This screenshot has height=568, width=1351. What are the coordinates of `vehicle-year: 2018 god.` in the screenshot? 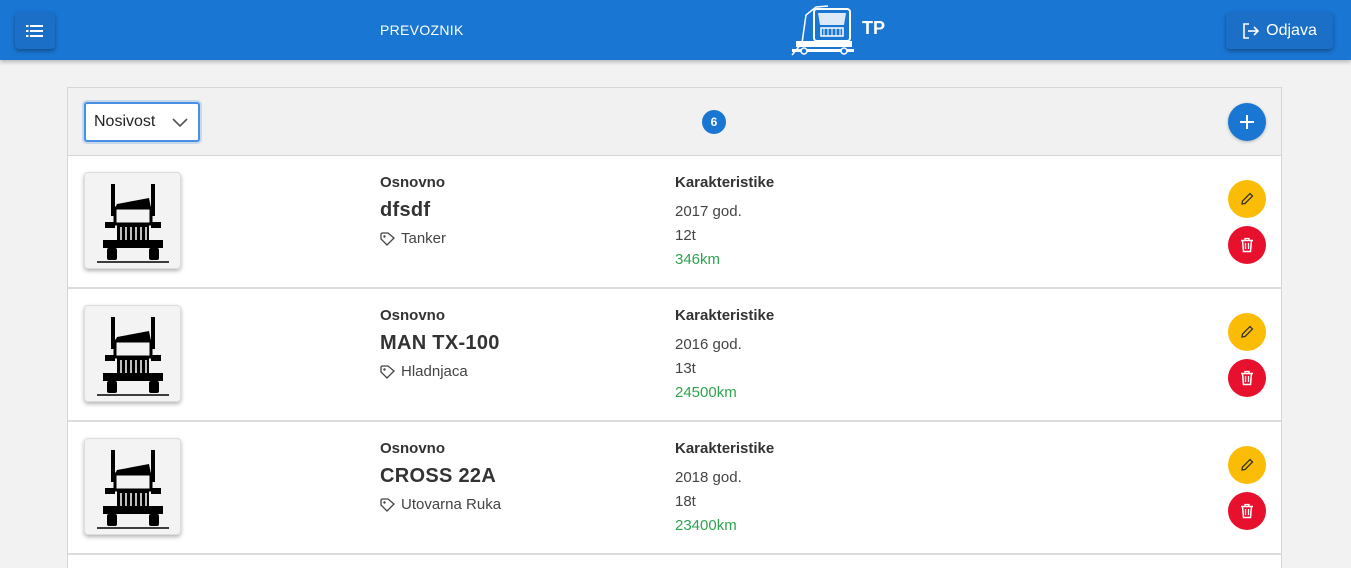 It's located at (708, 477).